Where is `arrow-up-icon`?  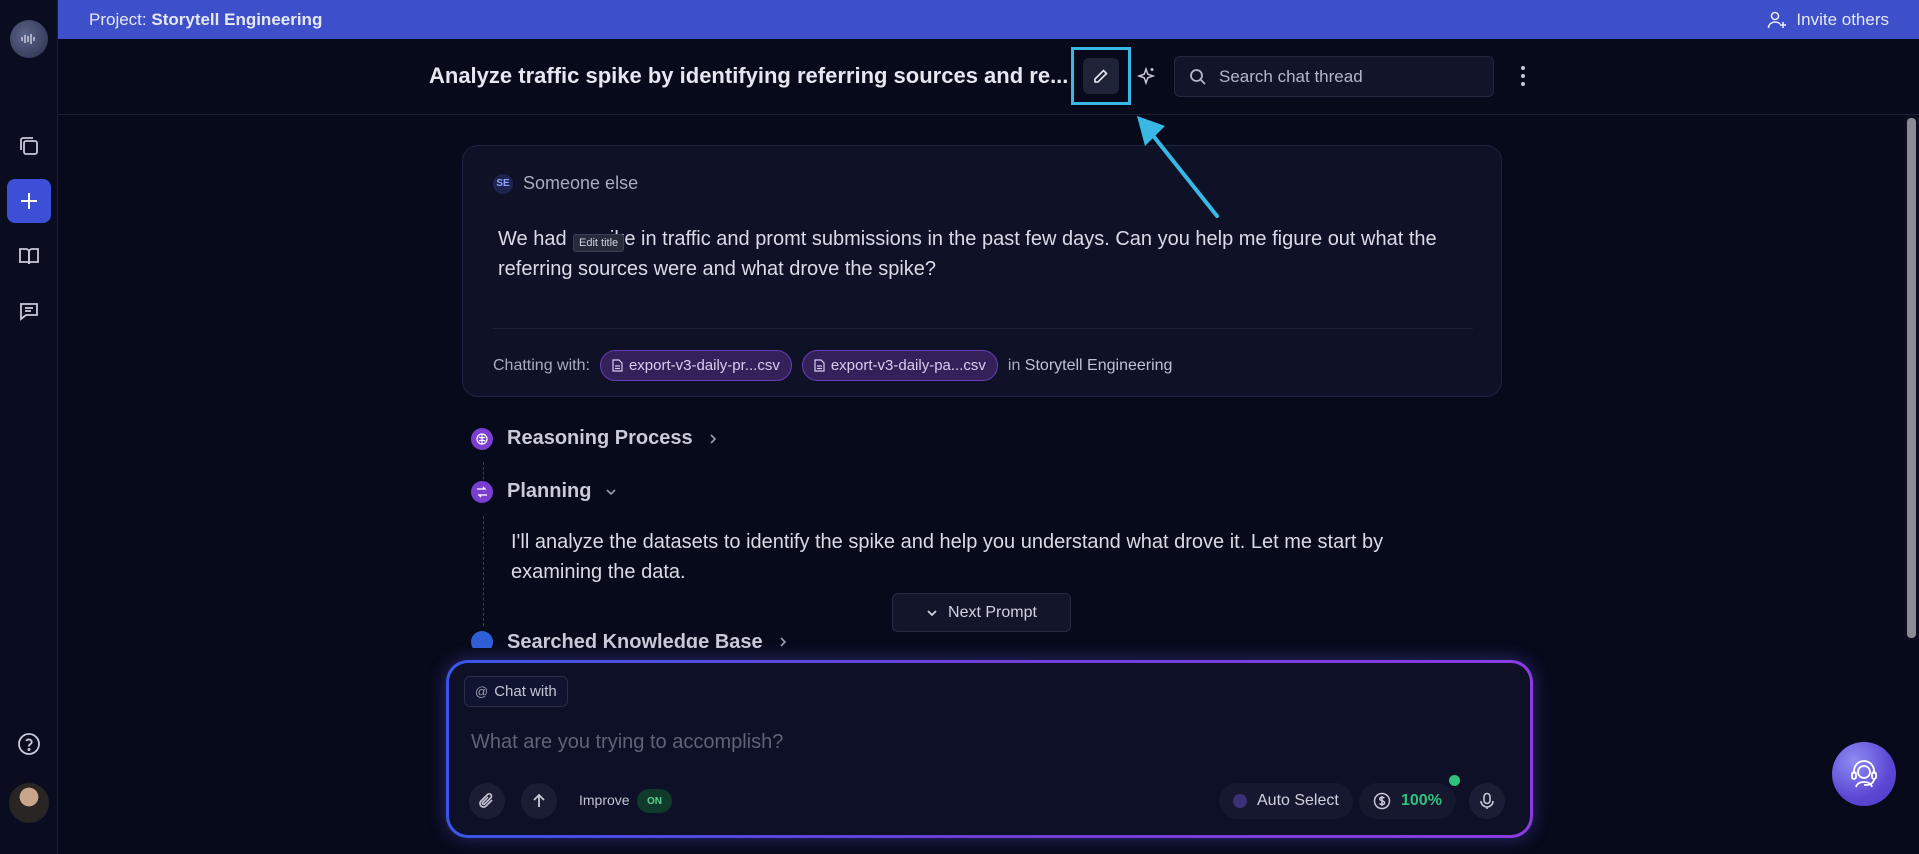 arrow-up-icon is located at coordinates (539, 800).